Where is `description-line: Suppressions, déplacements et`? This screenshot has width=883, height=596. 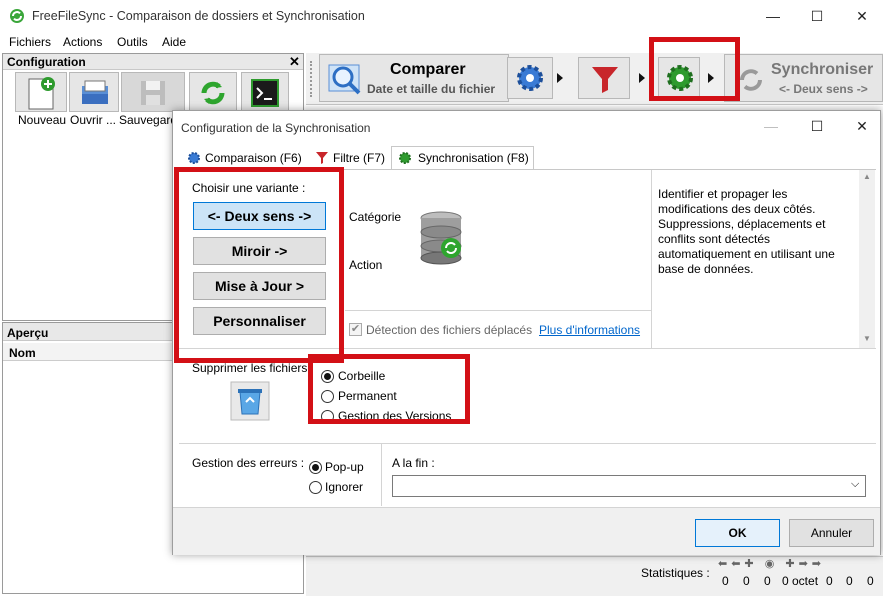 description-line: Suppressions, déplacements et is located at coordinates (742, 224).